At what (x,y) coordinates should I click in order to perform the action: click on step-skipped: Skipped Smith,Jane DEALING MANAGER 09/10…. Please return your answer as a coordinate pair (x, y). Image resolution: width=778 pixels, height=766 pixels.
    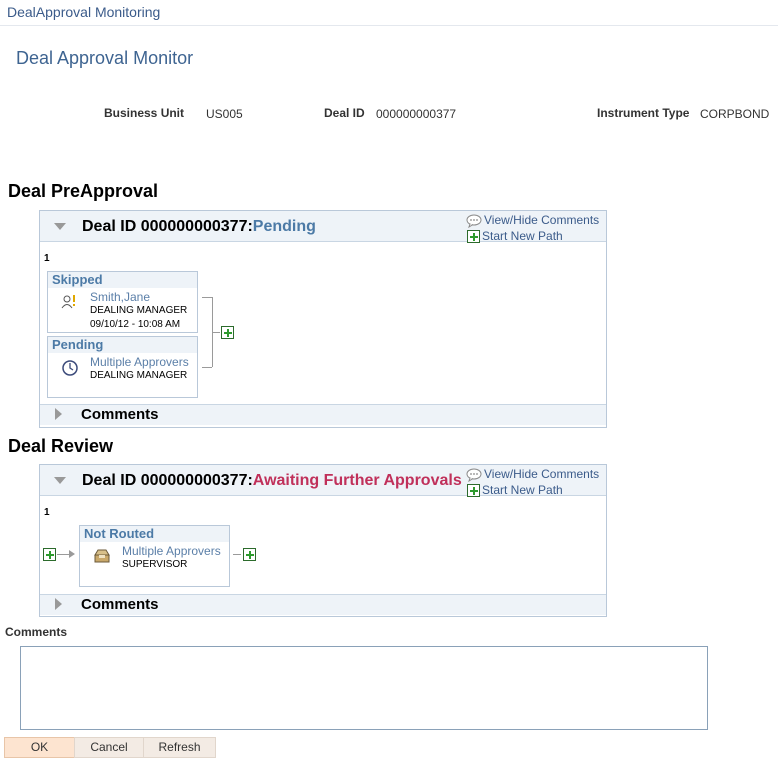
    Looking at the image, I should click on (122, 302).